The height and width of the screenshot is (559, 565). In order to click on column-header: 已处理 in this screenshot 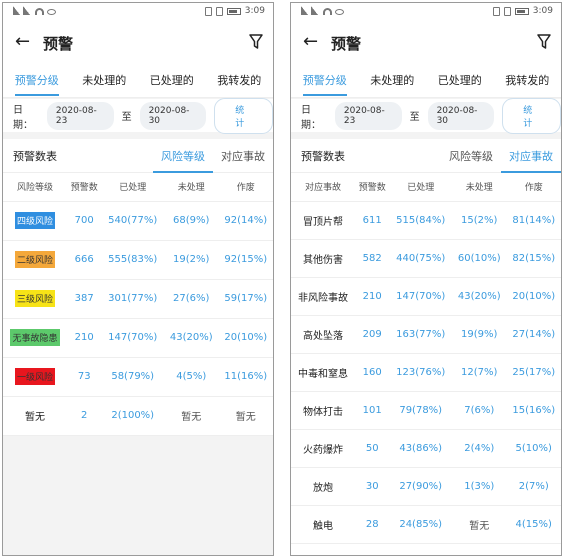, I will do `click(133, 187)`.